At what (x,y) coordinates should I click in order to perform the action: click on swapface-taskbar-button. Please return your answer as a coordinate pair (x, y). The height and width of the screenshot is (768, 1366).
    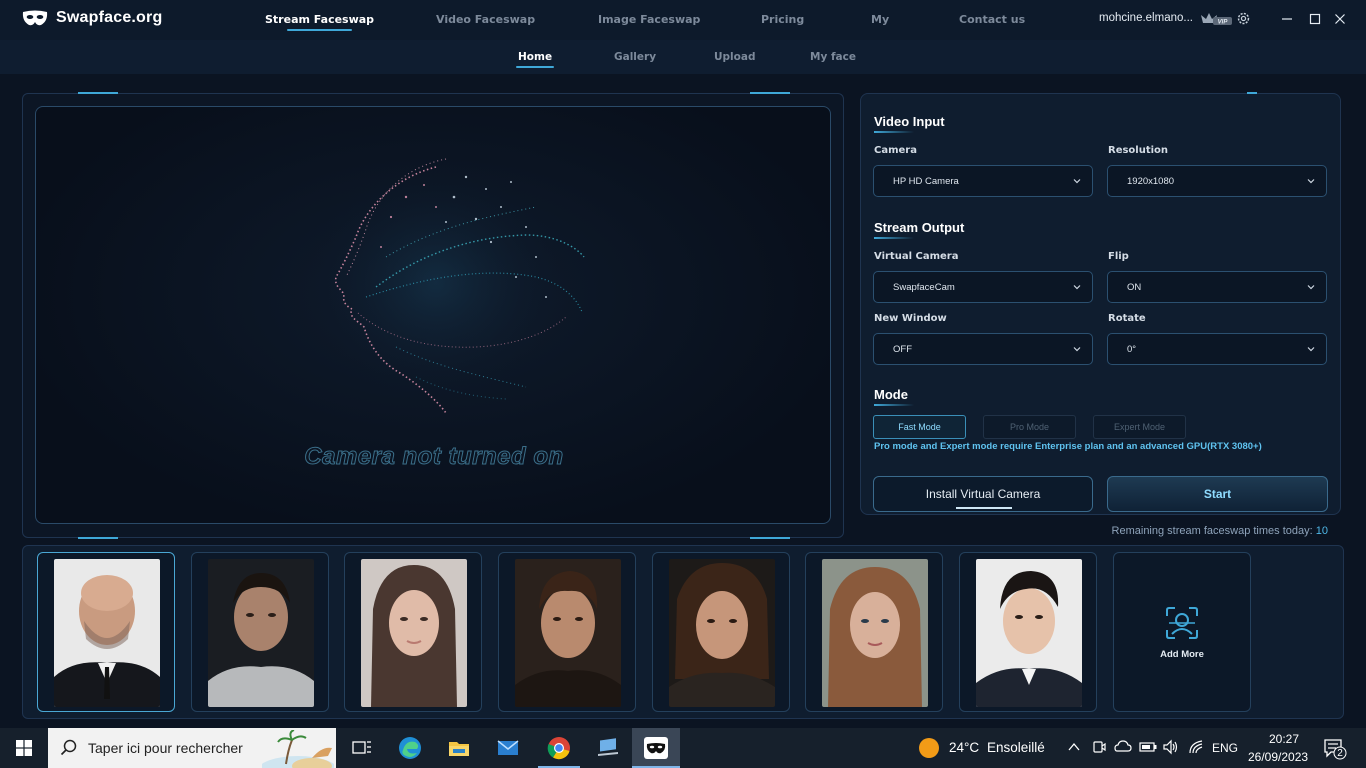
    Looking at the image, I should click on (656, 748).